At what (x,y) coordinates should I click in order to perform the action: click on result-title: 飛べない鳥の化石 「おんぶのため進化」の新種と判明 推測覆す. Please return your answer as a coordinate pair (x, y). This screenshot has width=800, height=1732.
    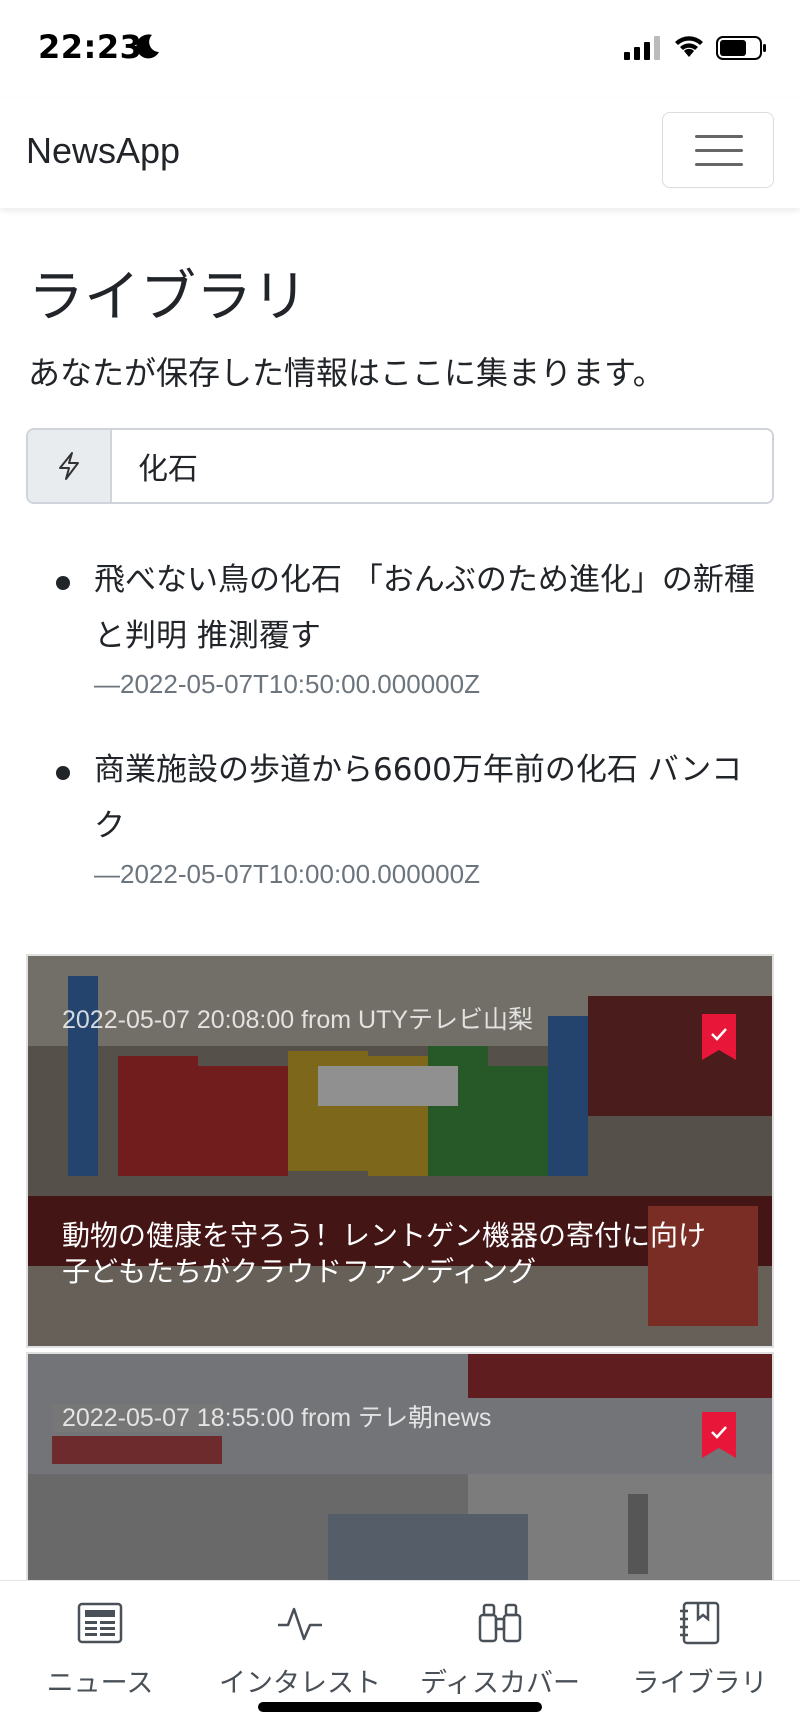
    Looking at the image, I should click on (432, 608).